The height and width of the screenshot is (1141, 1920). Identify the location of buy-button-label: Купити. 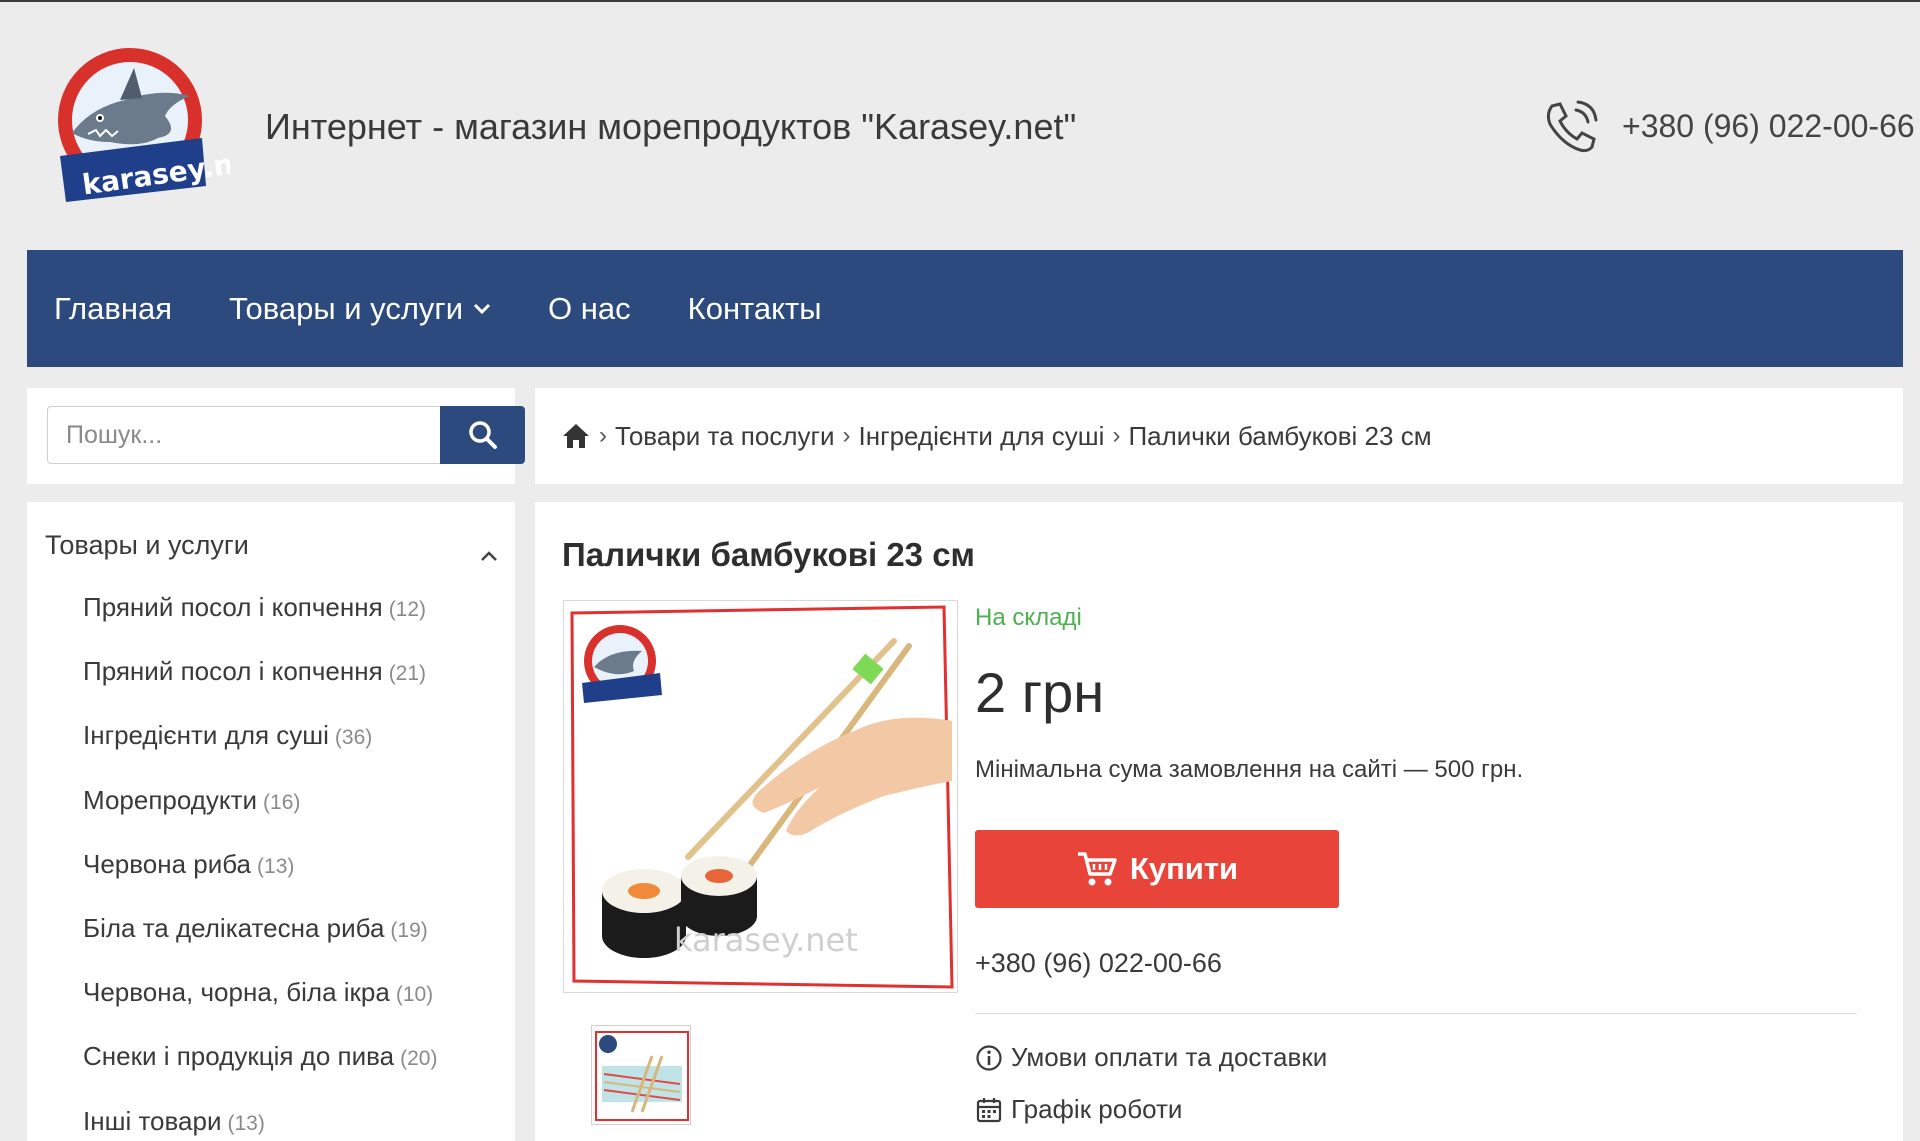
(1184, 868).